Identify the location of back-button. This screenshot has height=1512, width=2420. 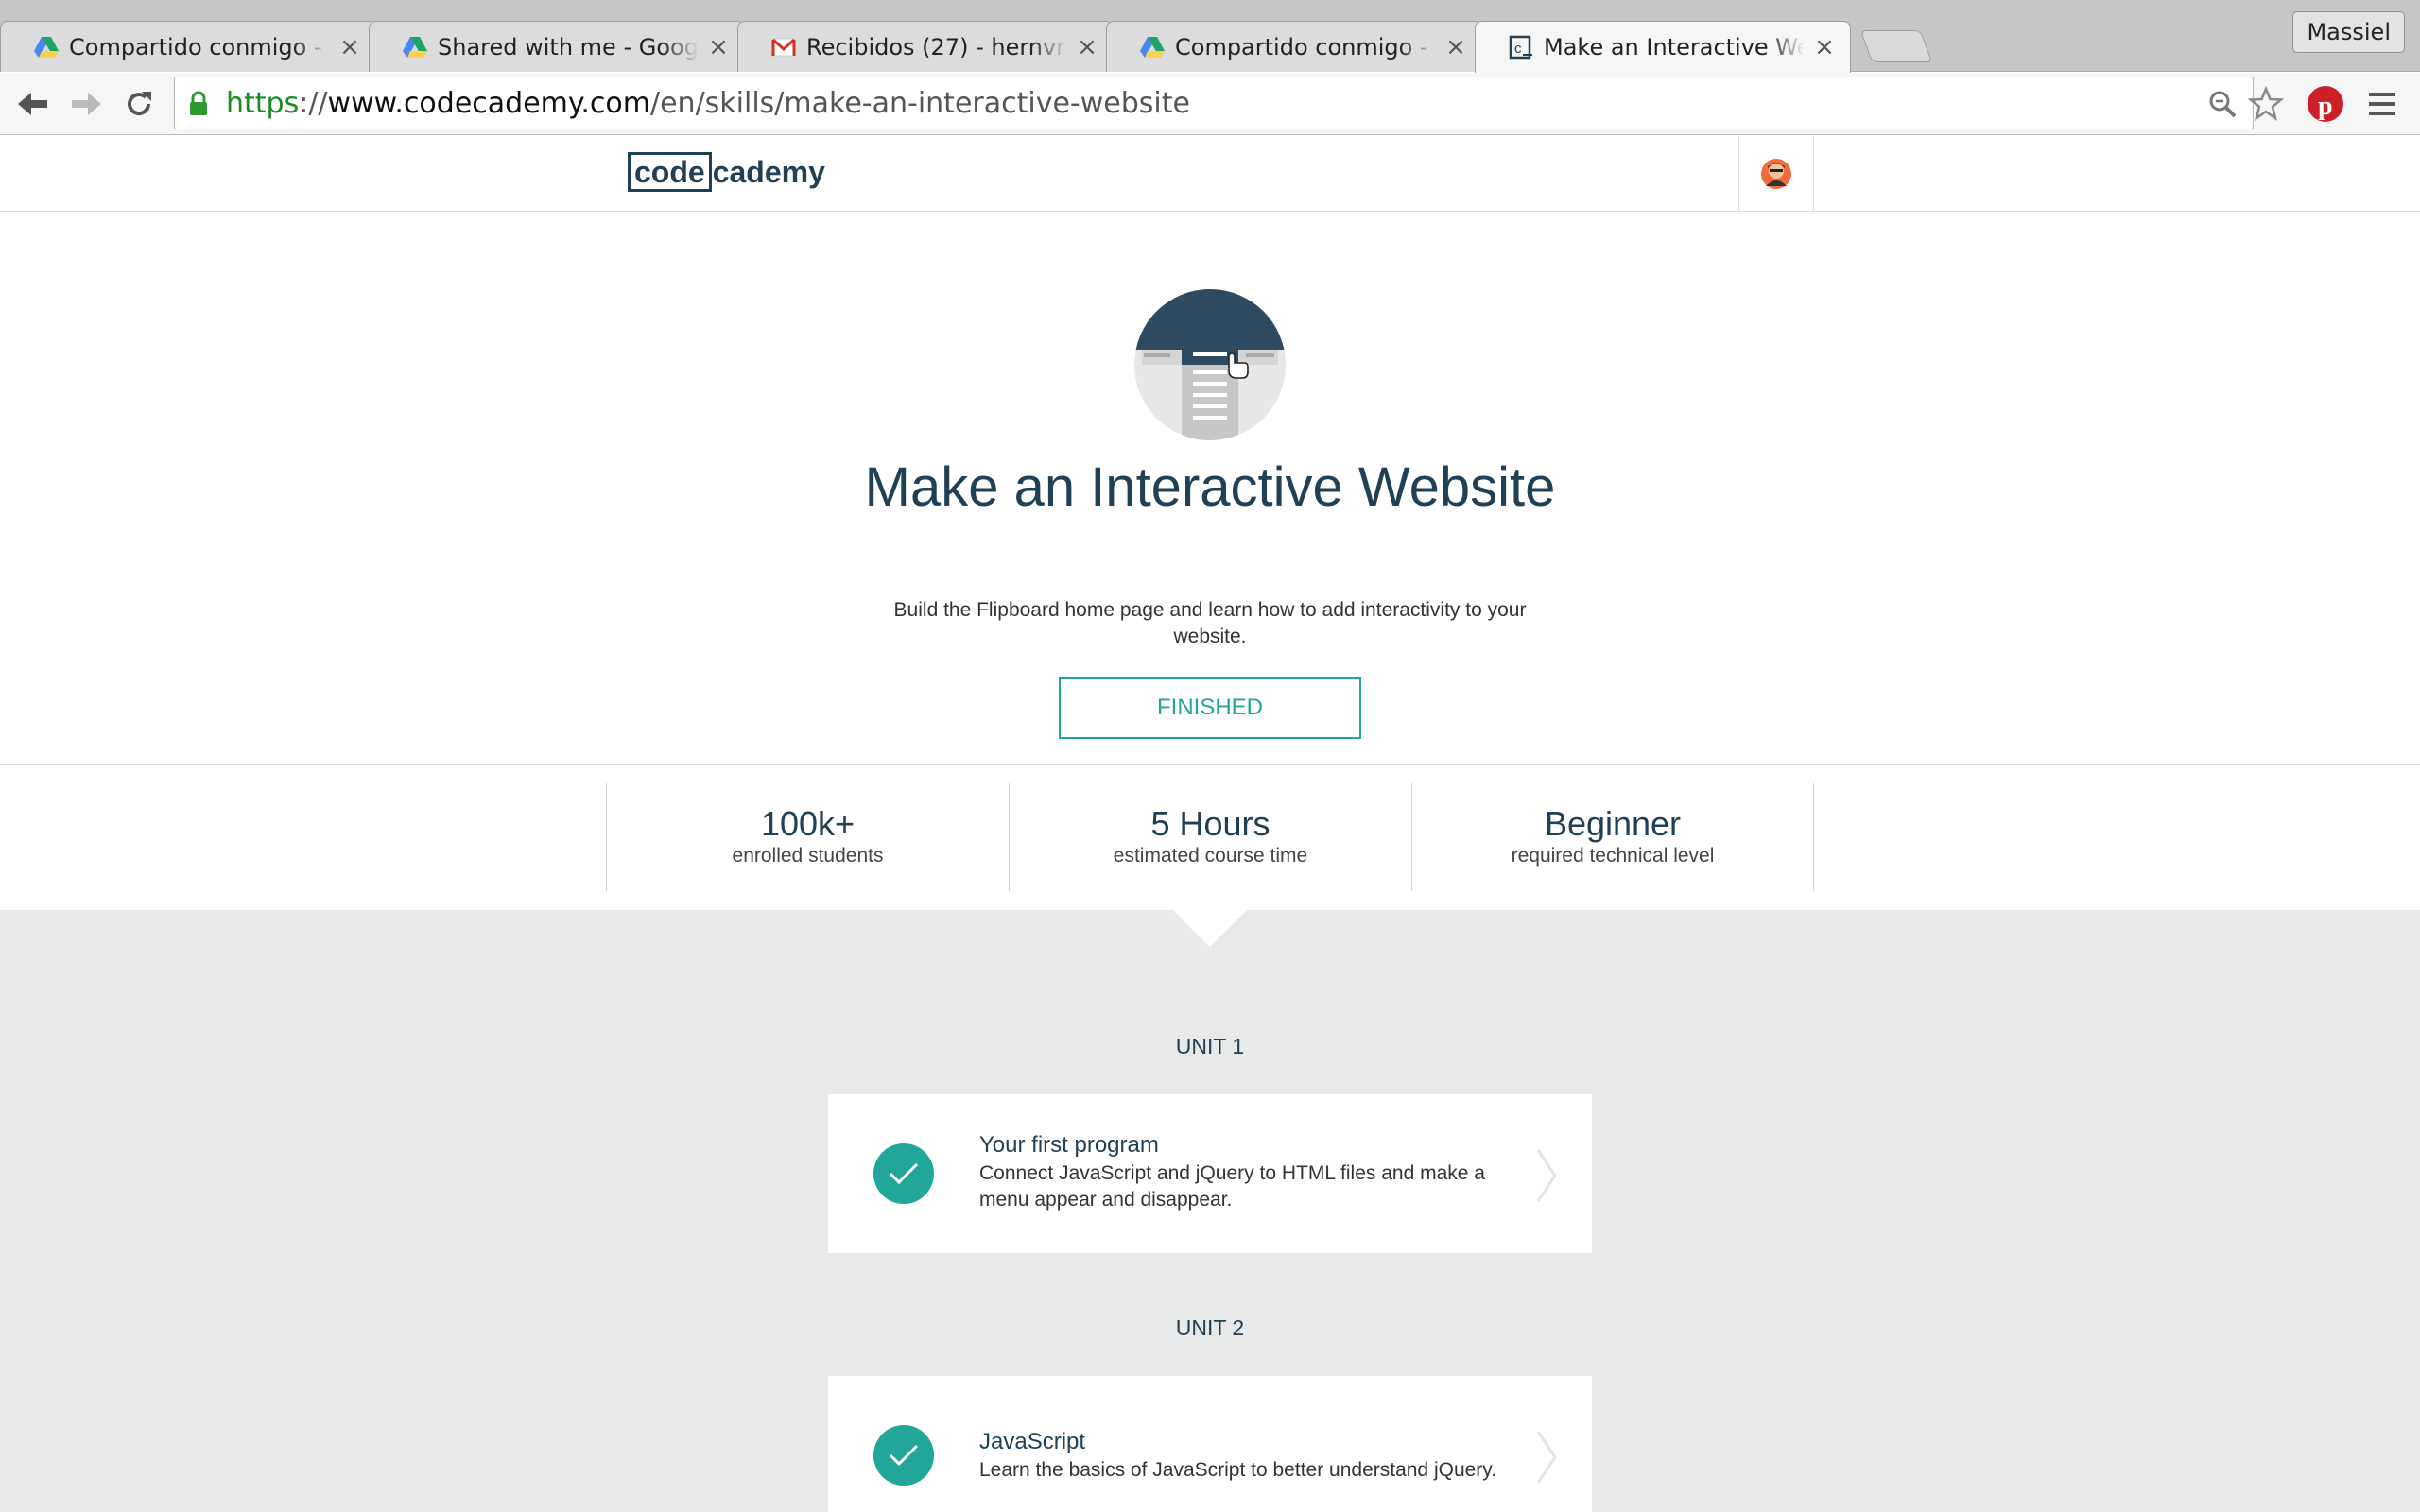
(33, 104).